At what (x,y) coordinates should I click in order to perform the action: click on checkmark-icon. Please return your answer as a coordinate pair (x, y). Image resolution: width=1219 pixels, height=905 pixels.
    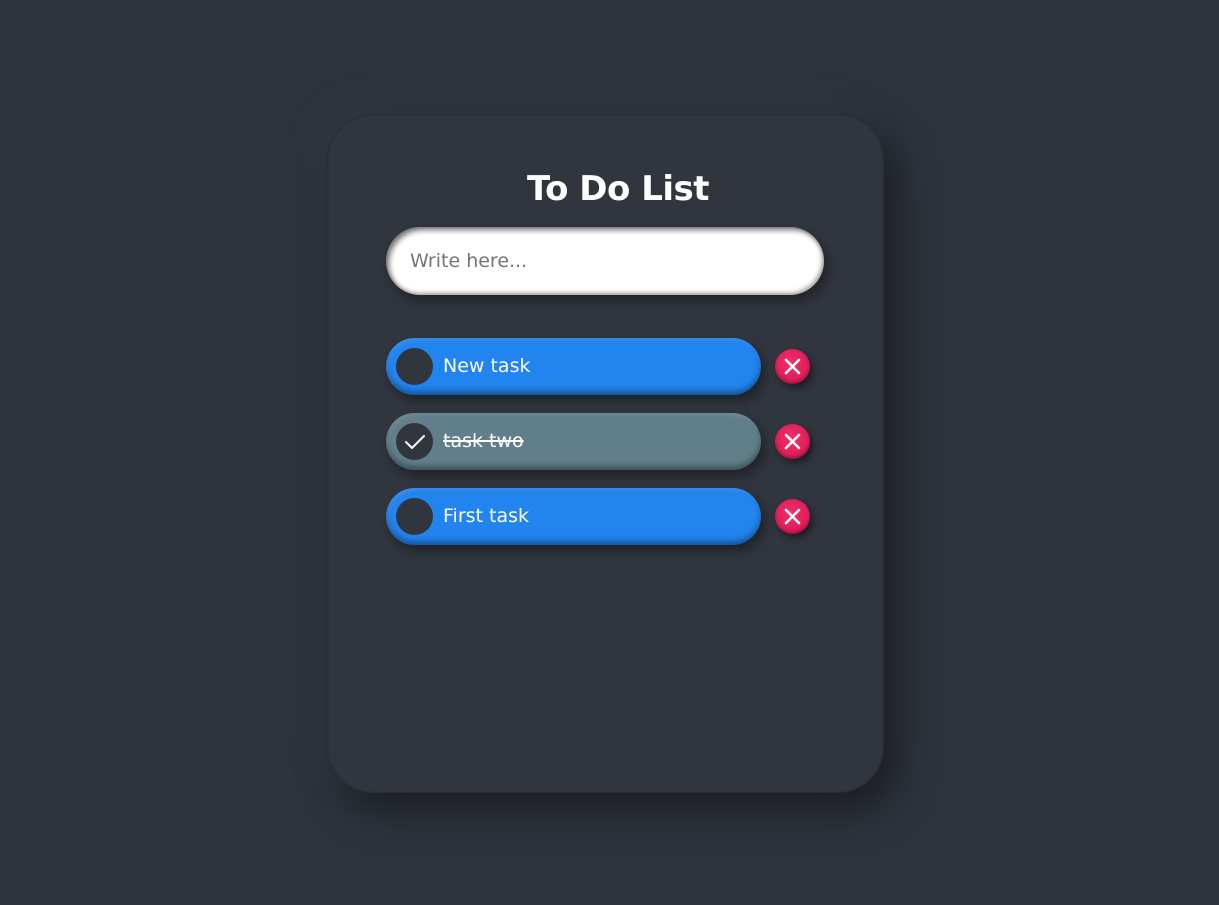
    Looking at the image, I should click on (415, 442).